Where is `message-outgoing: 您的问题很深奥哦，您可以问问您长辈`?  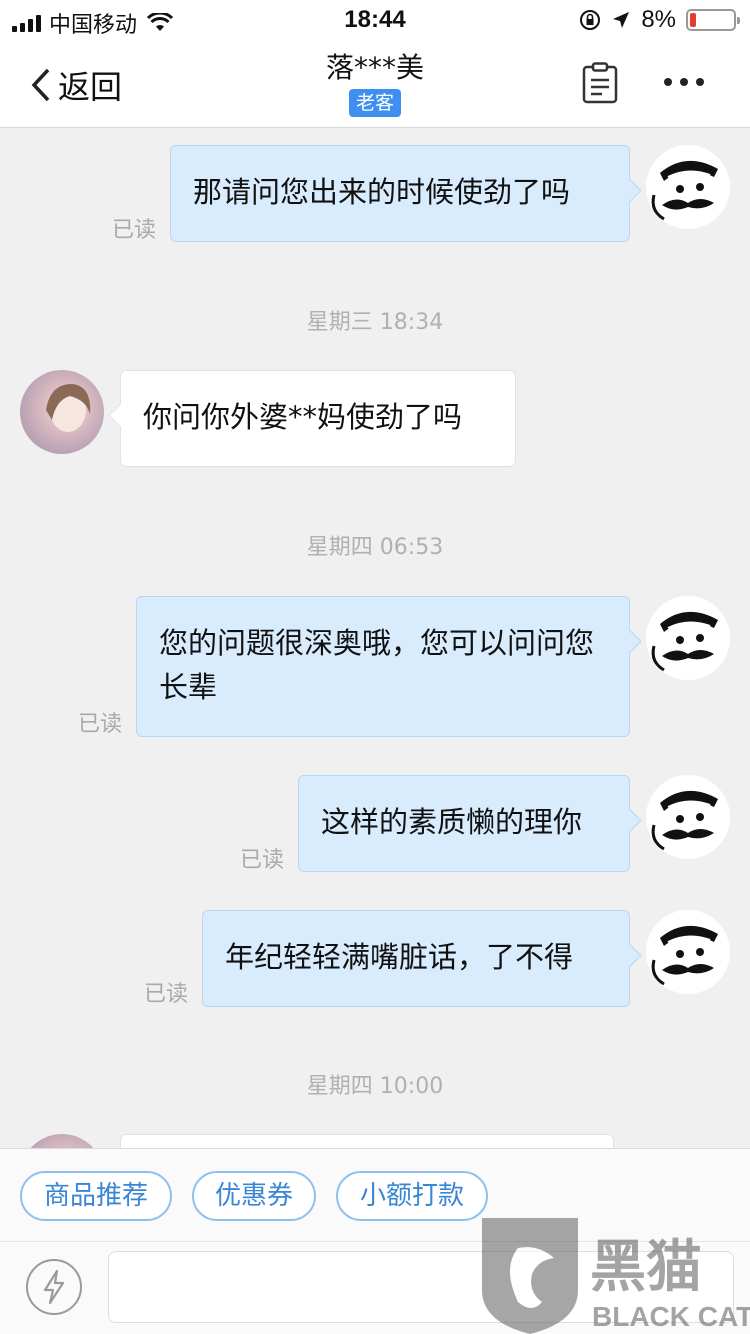 message-outgoing: 您的问题很深奥哦，您可以问问您长辈 is located at coordinates (383, 666).